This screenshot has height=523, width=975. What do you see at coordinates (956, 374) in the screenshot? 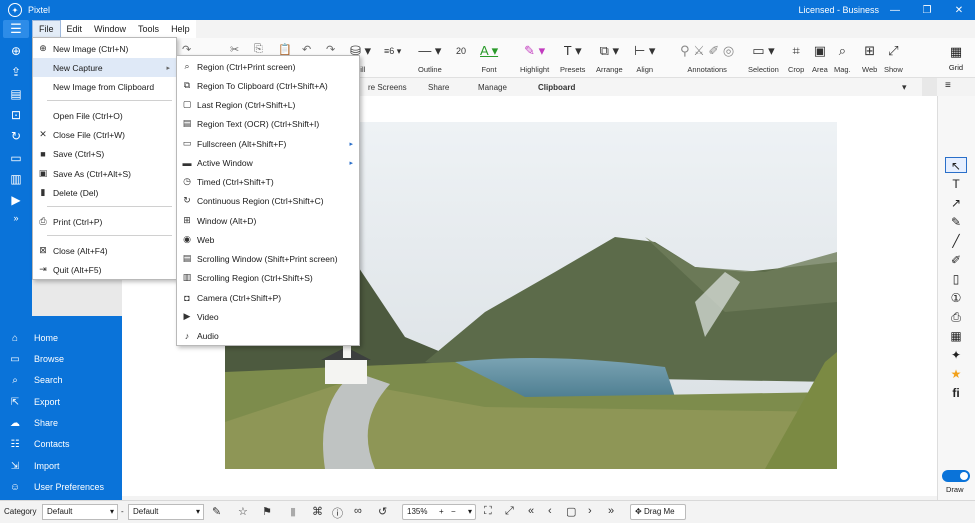
I see `star-icon: ★` at bounding box center [956, 374].